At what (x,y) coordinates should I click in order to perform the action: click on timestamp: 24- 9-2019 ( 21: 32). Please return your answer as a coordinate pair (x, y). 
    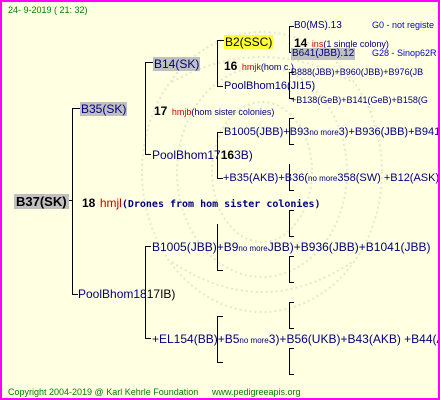
    Looking at the image, I should click on (48, 10).